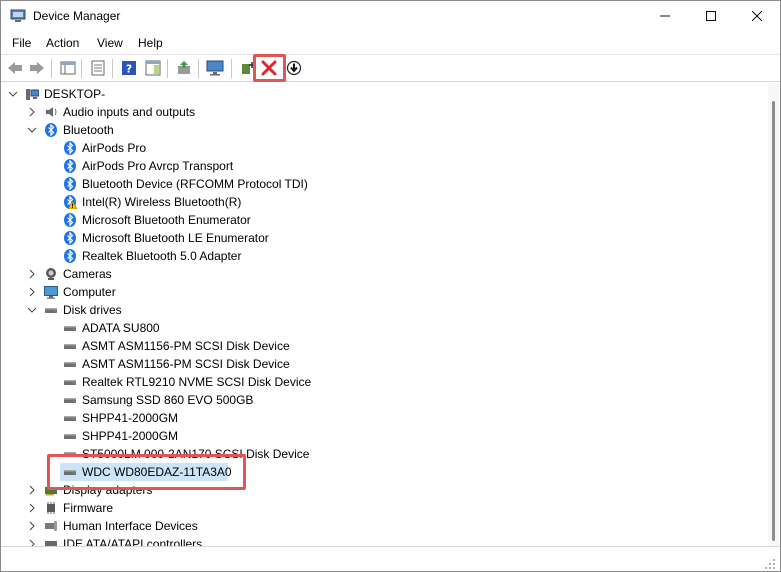  Describe the element at coordinates (770, 564) in the screenshot. I see `resize-grip-icon` at that location.